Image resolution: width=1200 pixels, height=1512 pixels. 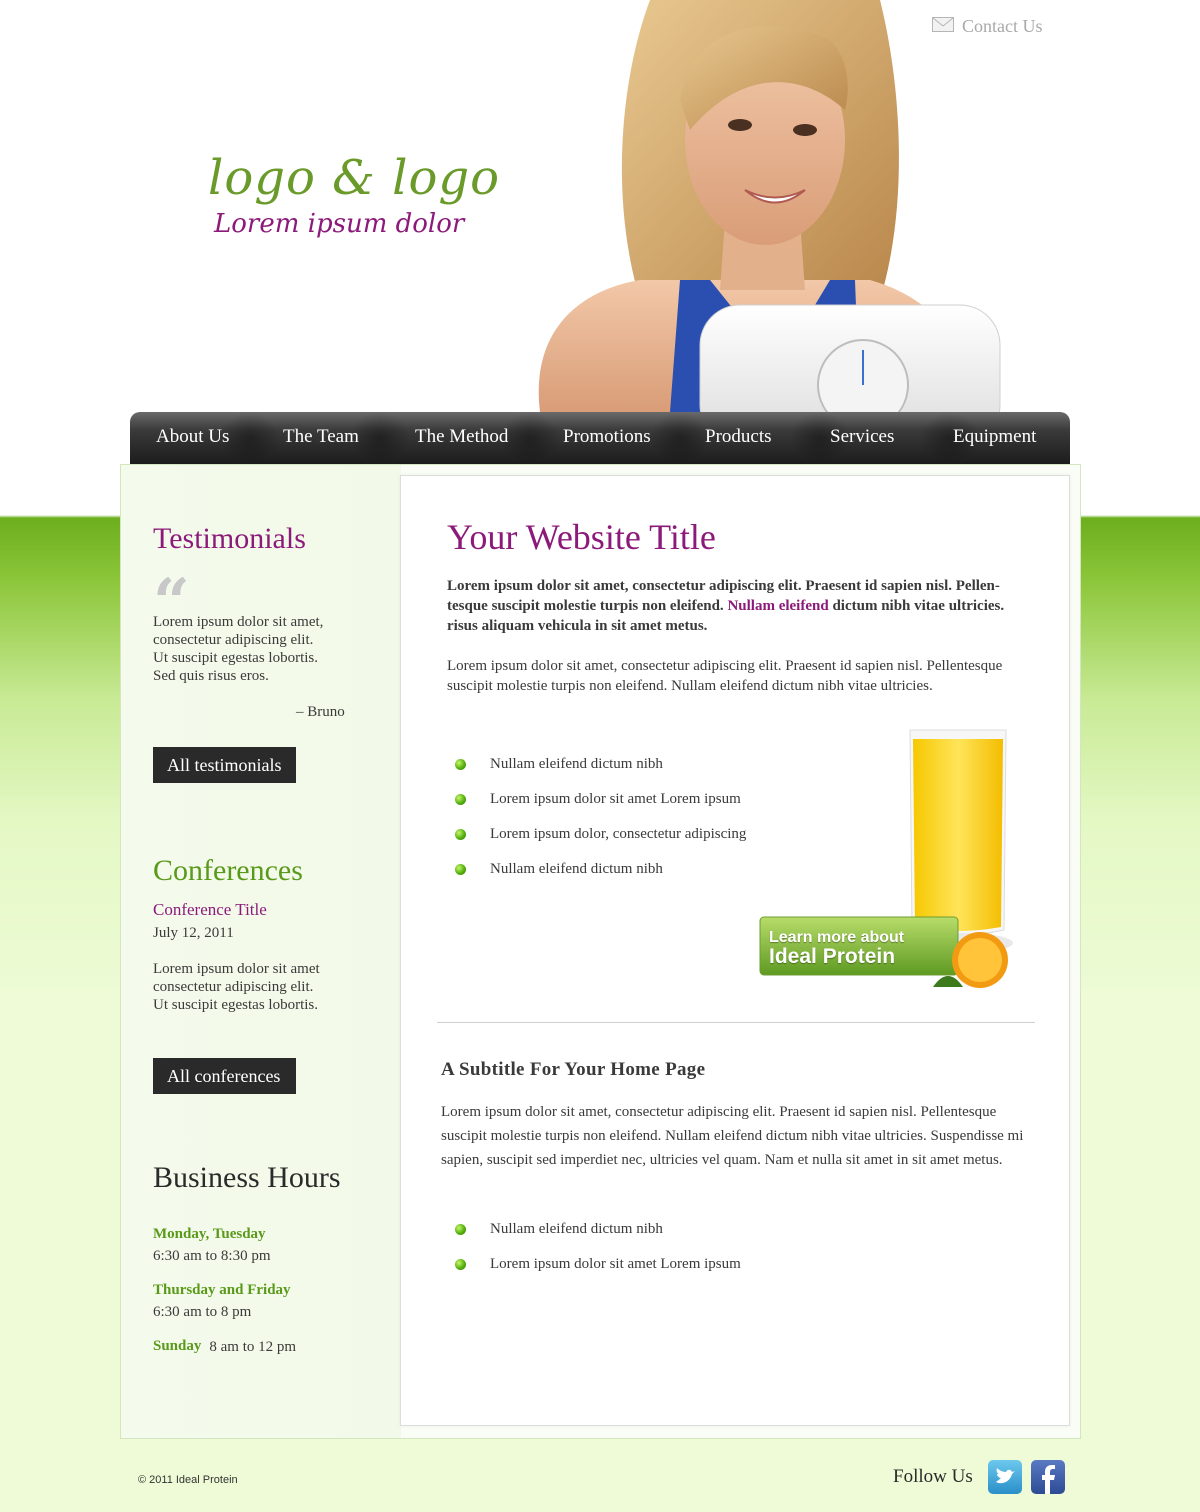 What do you see at coordinates (193, 933) in the screenshot?
I see `conference-date: July 12, 2011` at bounding box center [193, 933].